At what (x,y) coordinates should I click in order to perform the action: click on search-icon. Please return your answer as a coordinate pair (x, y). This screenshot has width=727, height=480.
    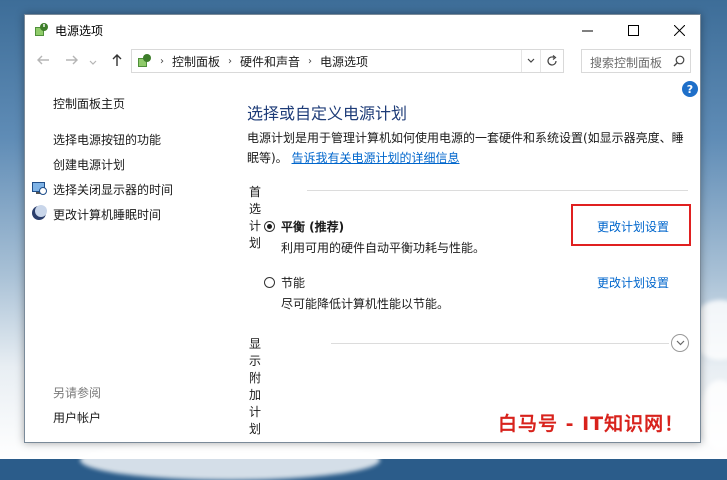
    Looking at the image, I should click on (679, 61).